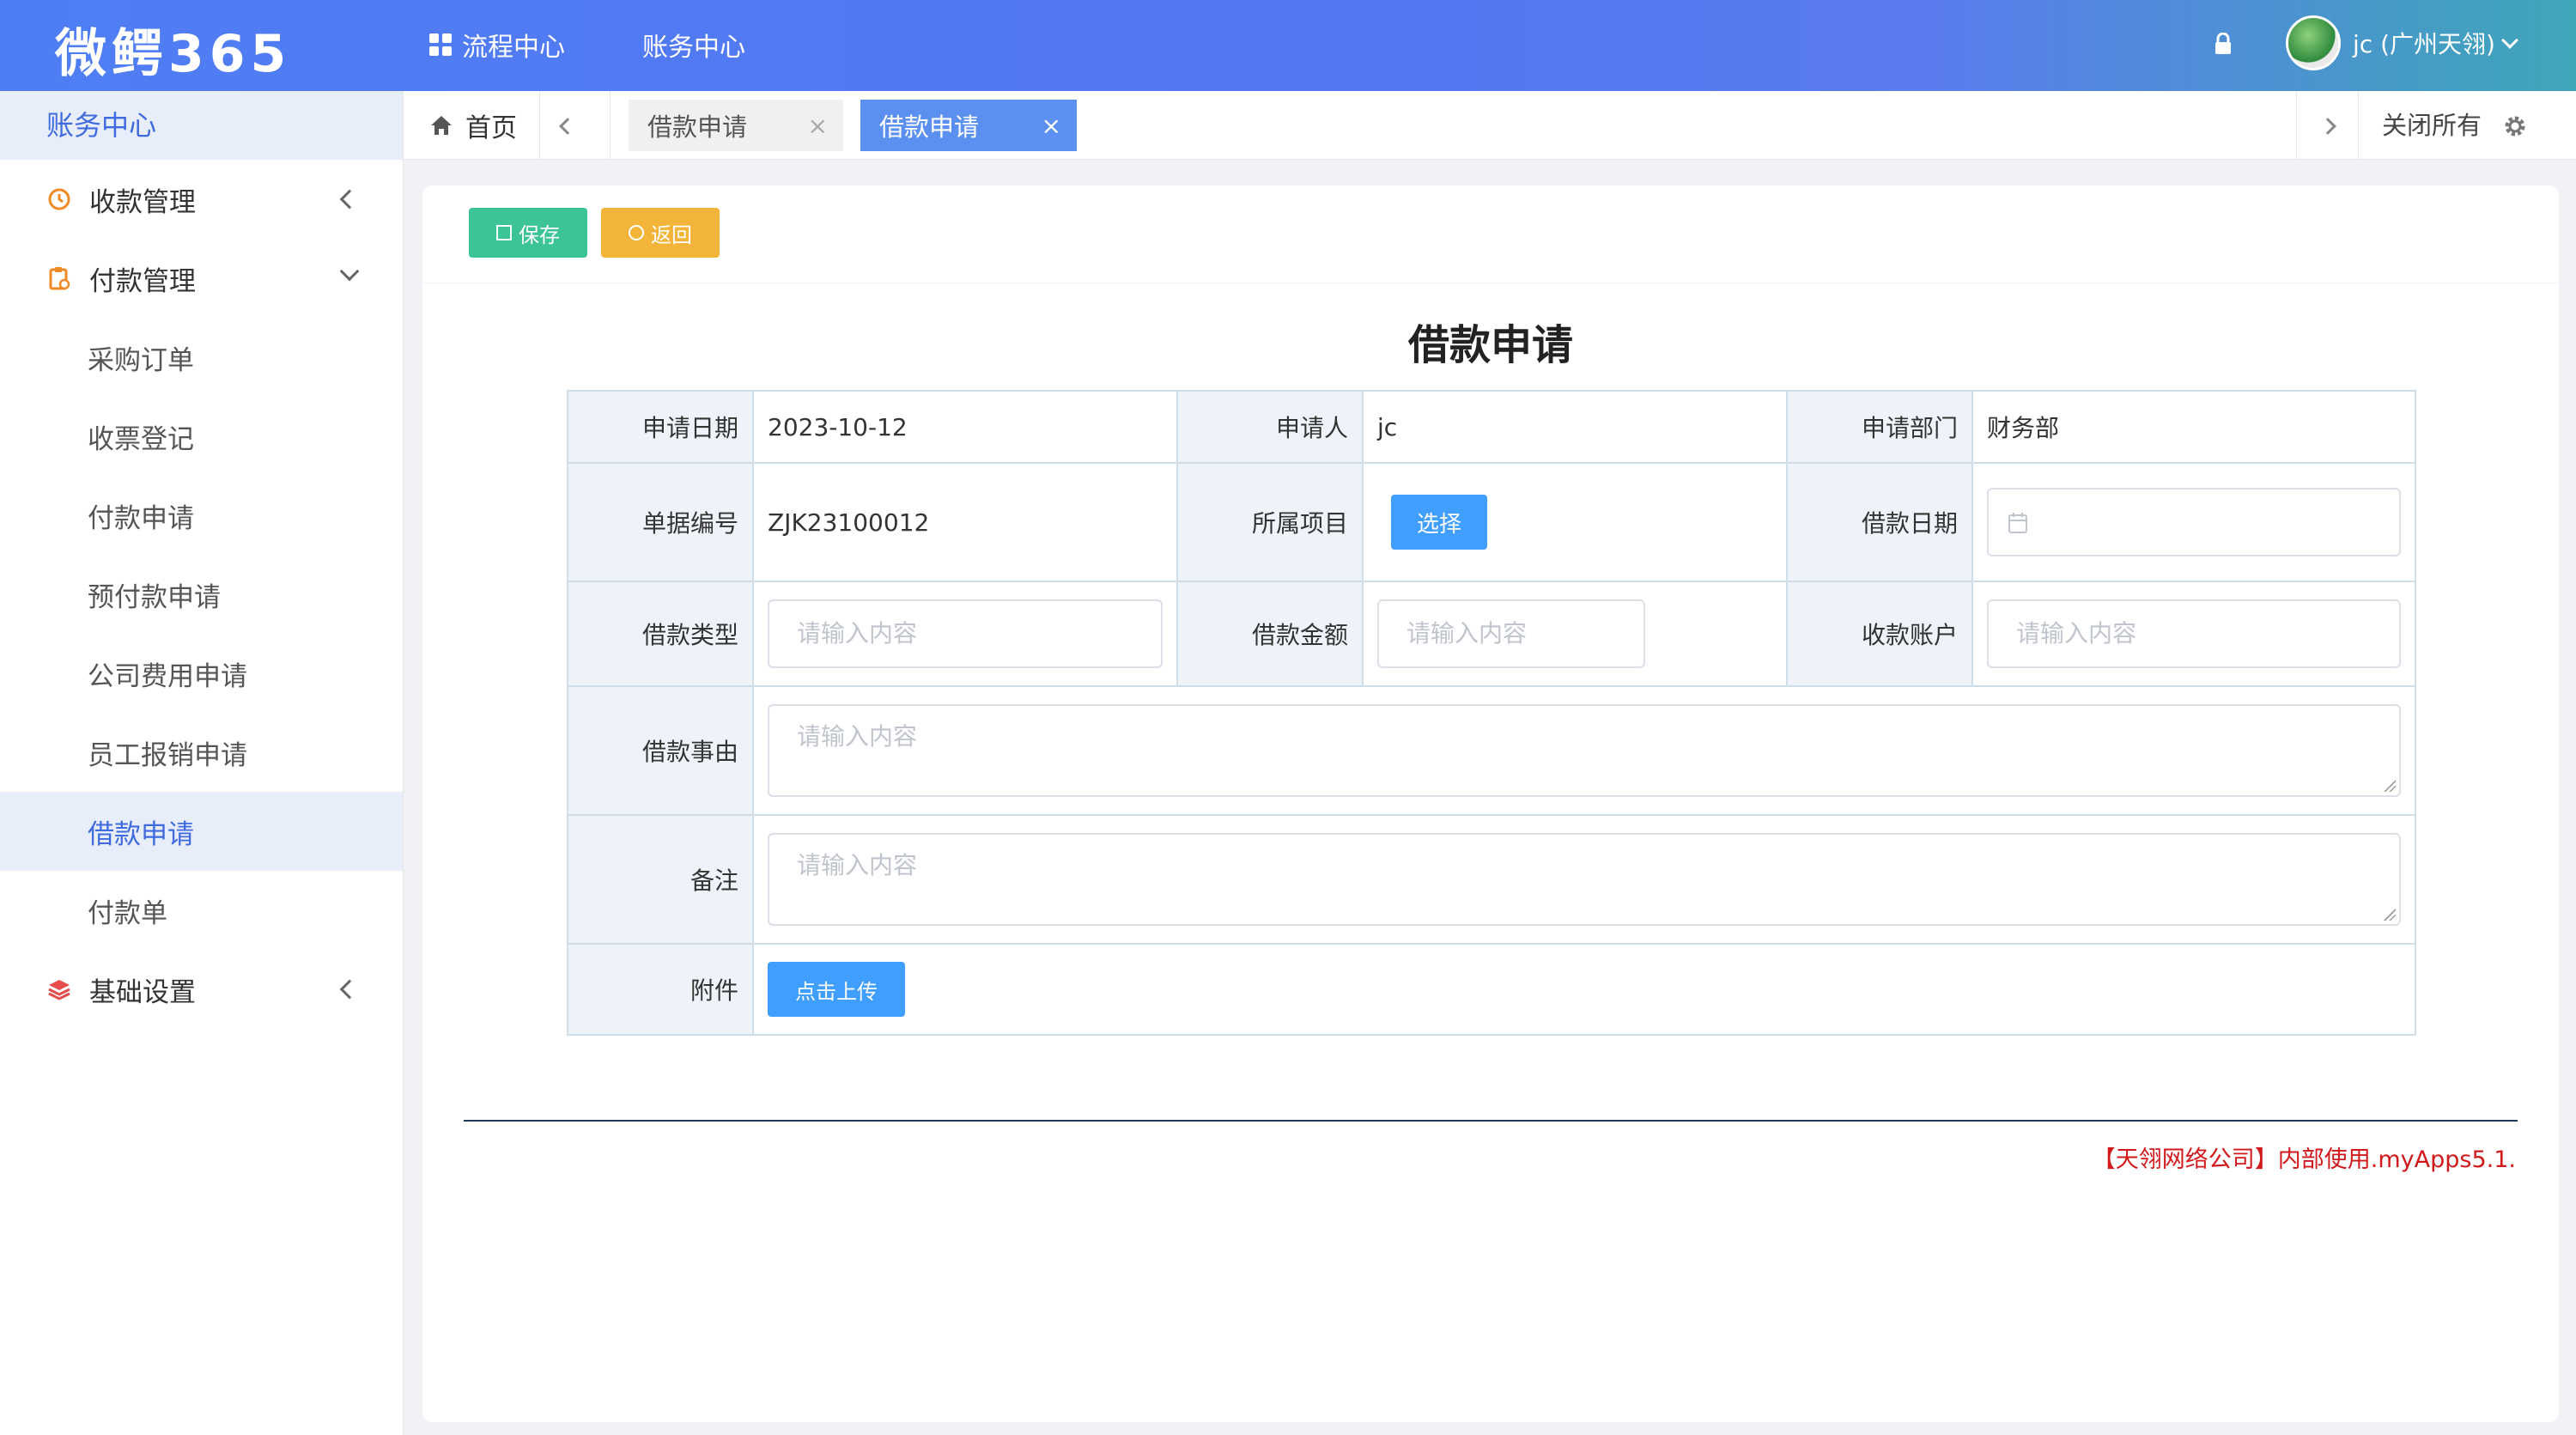 The image size is (2576, 1435). I want to click on chevron-right-icon, so click(2327, 126).